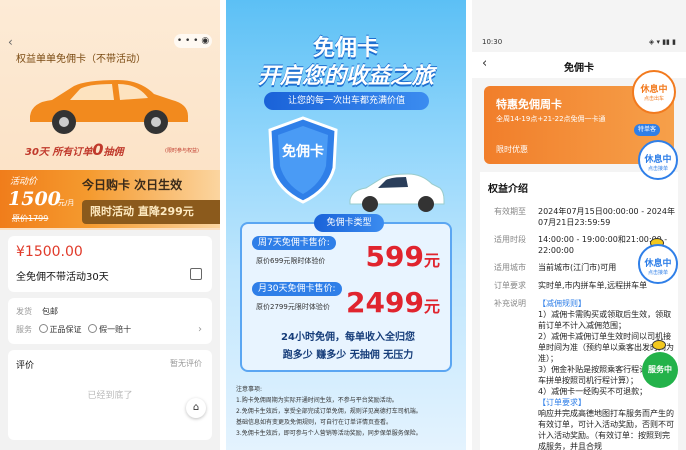 Image resolution: width=686 pixels, height=450 pixels. What do you see at coordinates (113, 152) in the screenshot?
I see `promo-suffix: 抽佣` at bounding box center [113, 152].